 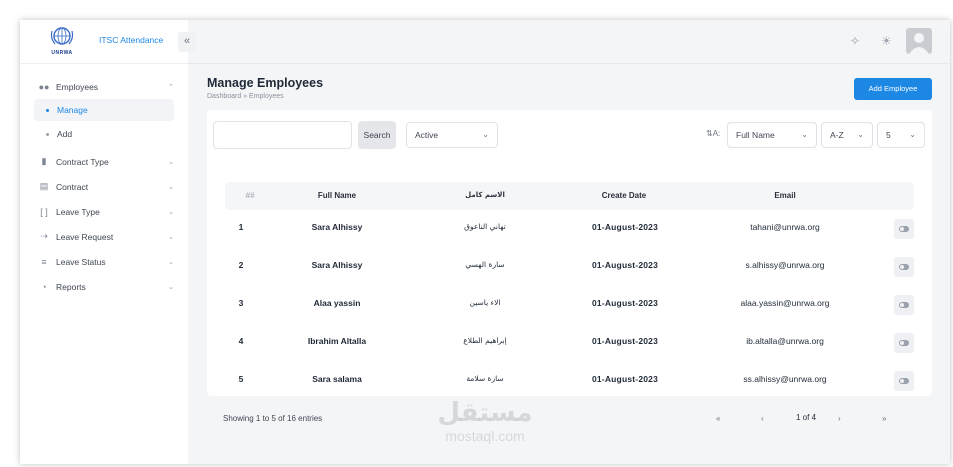 What do you see at coordinates (806, 417) in the screenshot?
I see `page-indicator: 1 of 4` at bounding box center [806, 417].